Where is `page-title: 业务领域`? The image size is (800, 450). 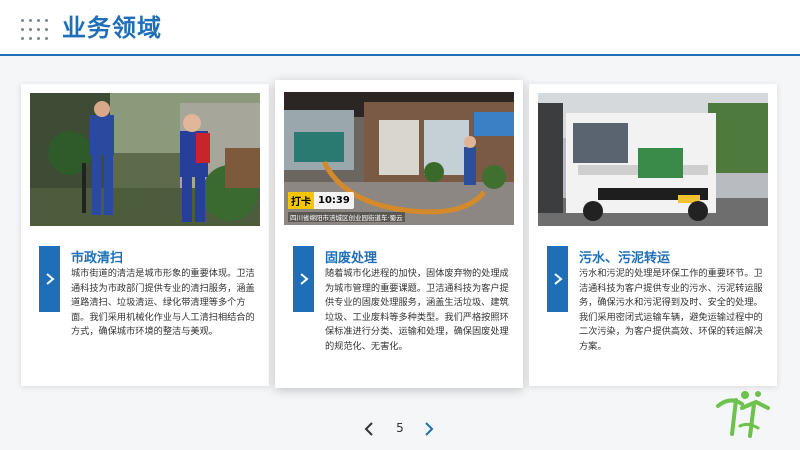 page-title: 业务领域 is located at coordinates (112, 28).